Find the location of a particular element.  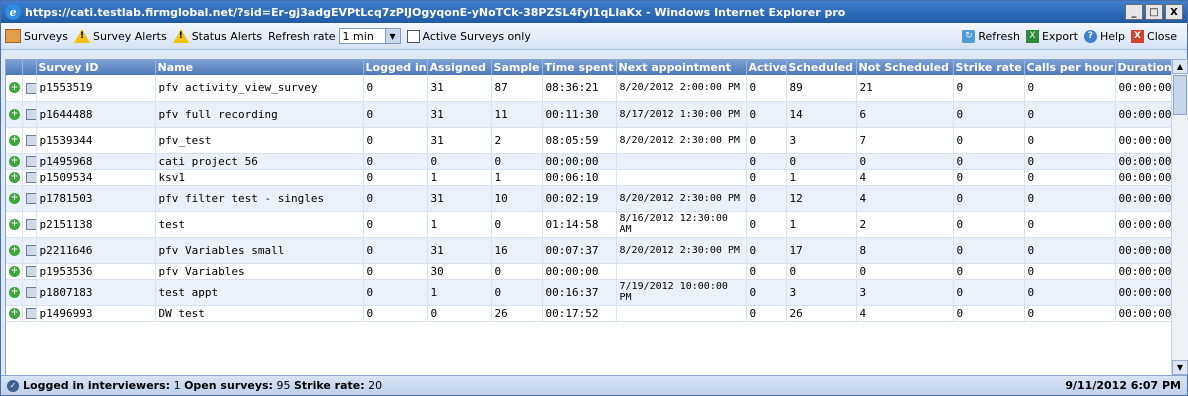

status-alerts-button: Status Alerts is located at coordinates (217, 36).